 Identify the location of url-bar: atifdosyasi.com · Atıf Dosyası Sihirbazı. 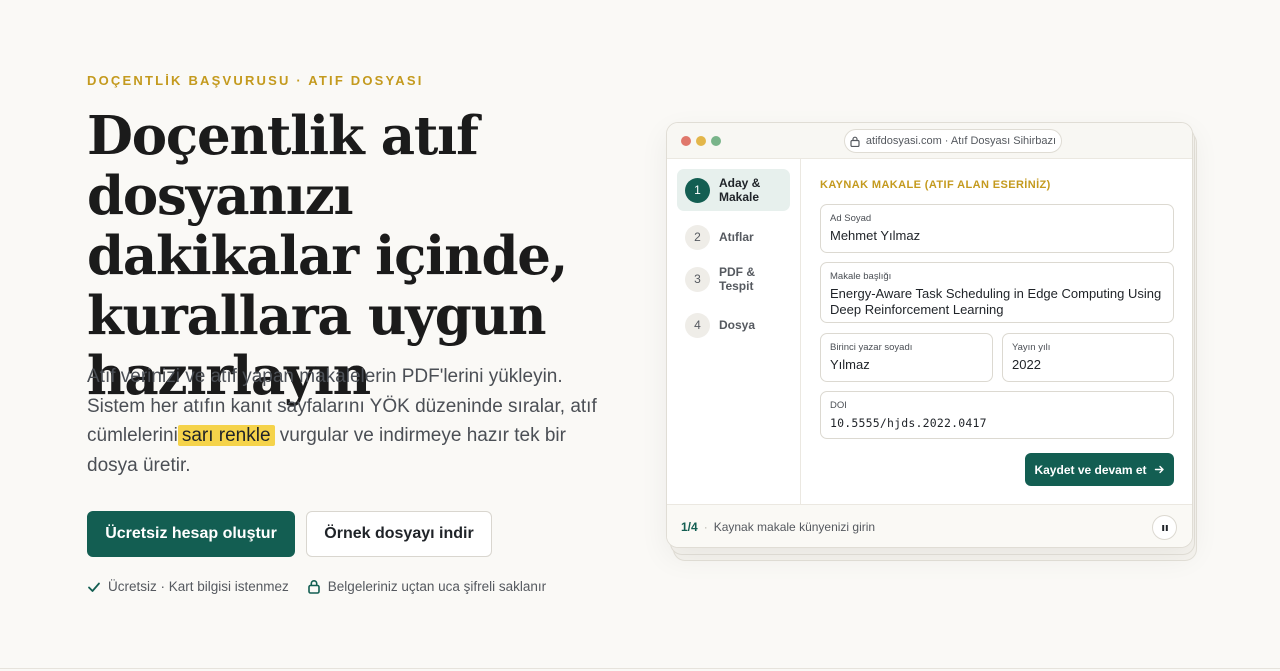
(953, 141).